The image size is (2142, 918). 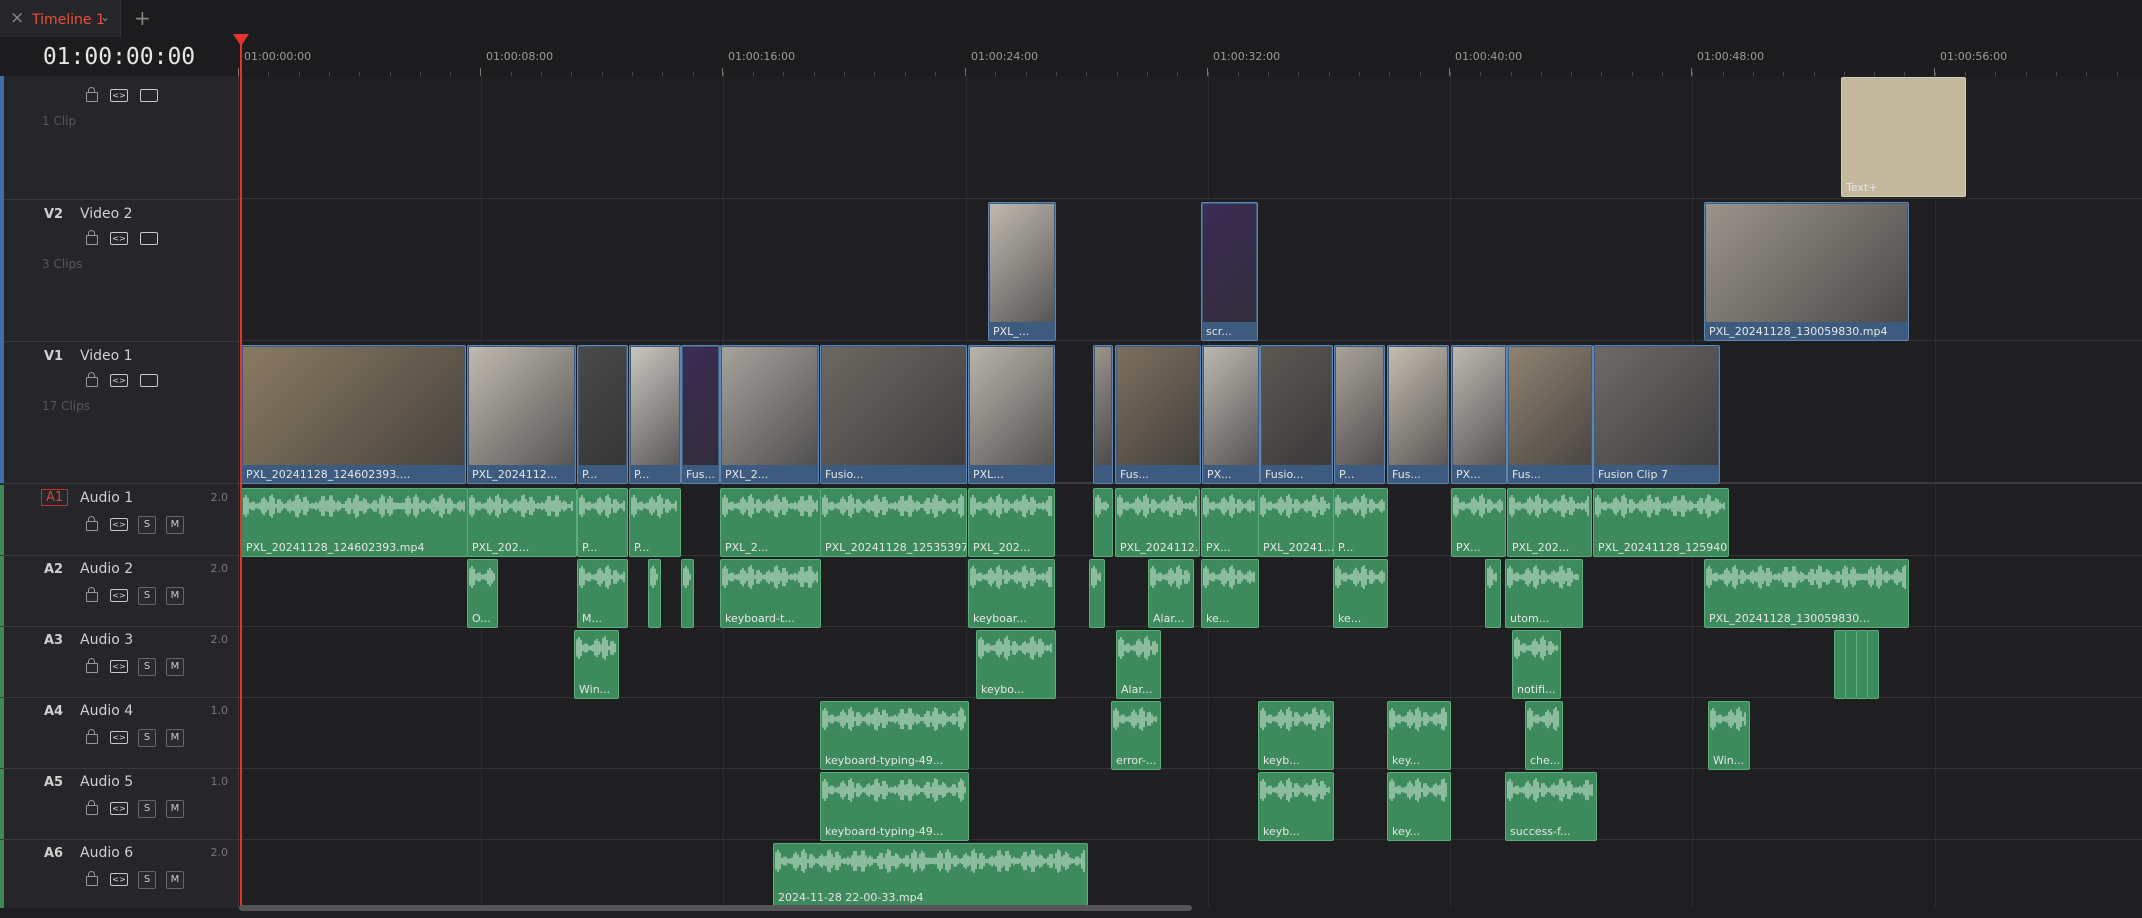 I want to click on chevron-down-icon: ⌄, so click(x=105, y=17).